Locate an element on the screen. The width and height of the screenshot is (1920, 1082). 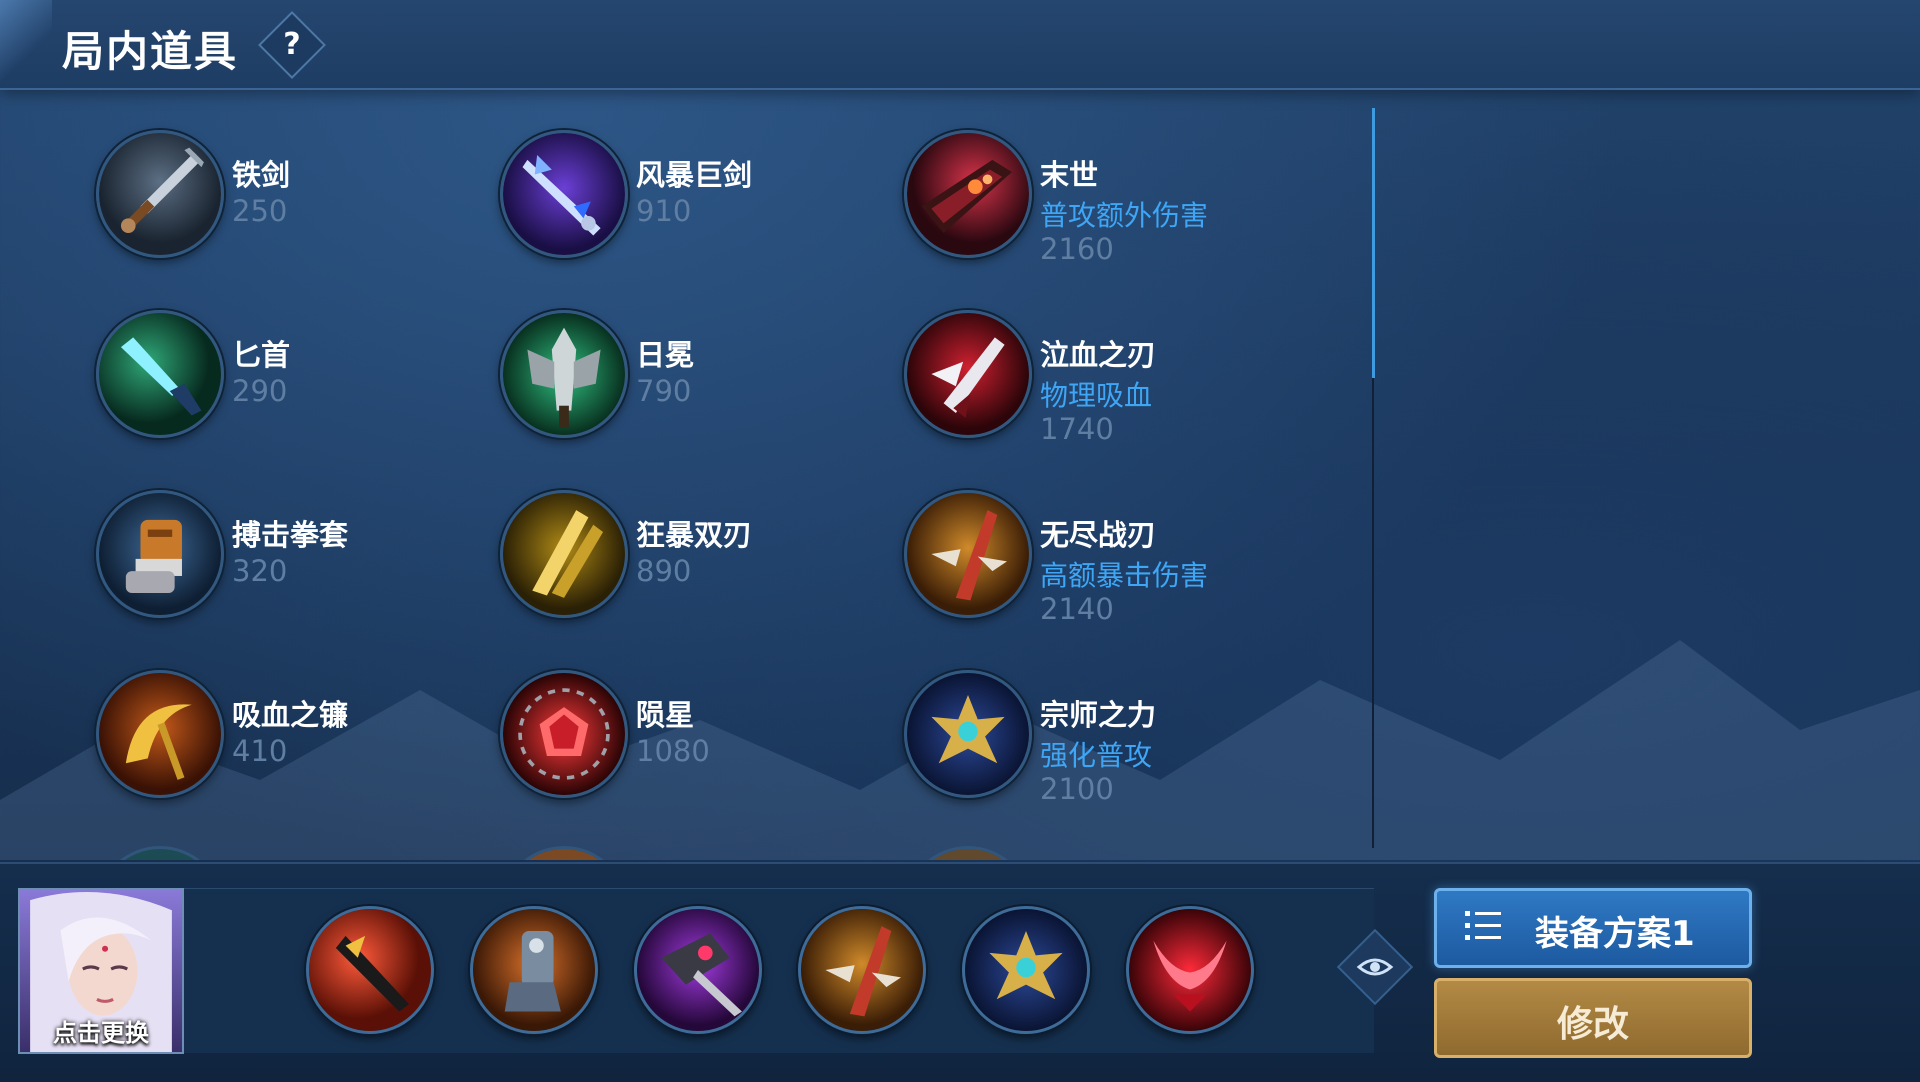
warrior-boots-icon is located at coordinates (534, 970).